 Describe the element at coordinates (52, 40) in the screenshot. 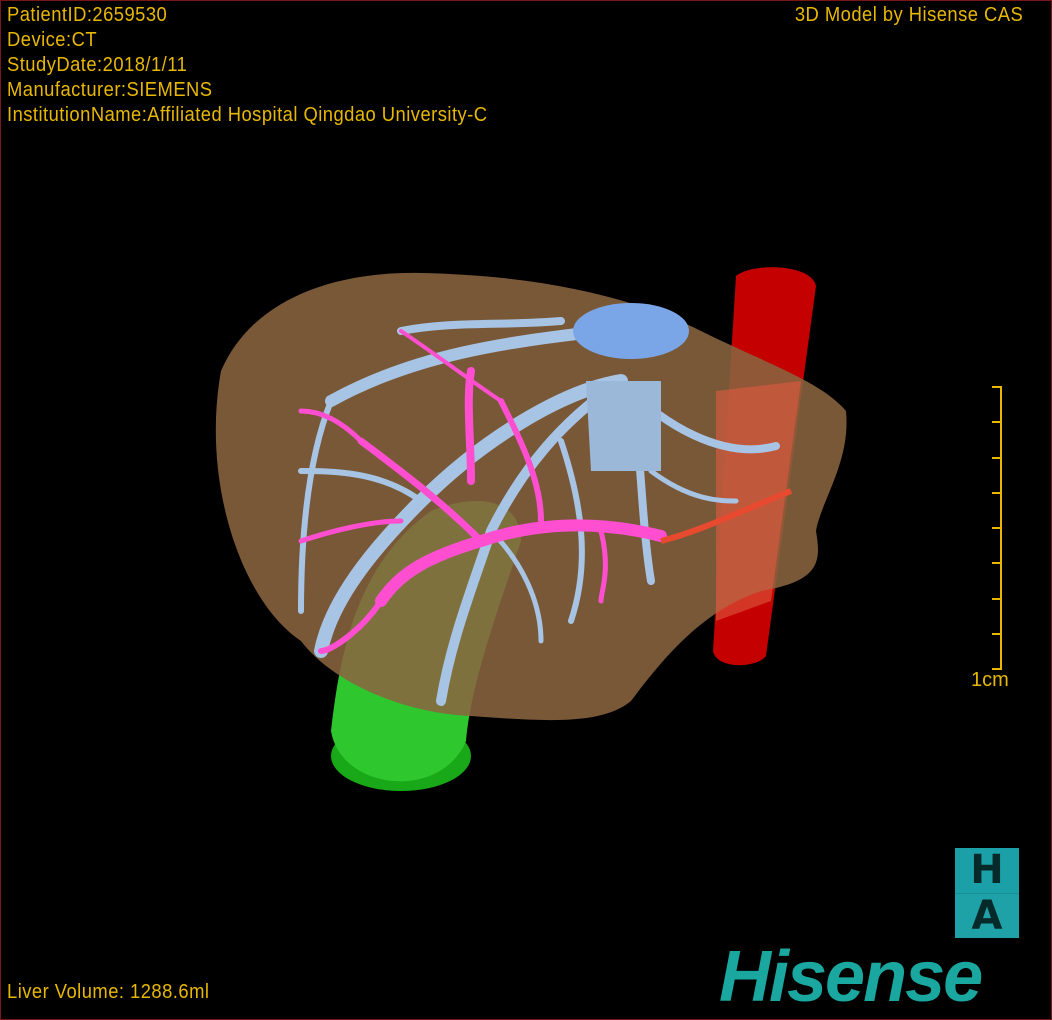

I see `device: Device:CT` at that location.